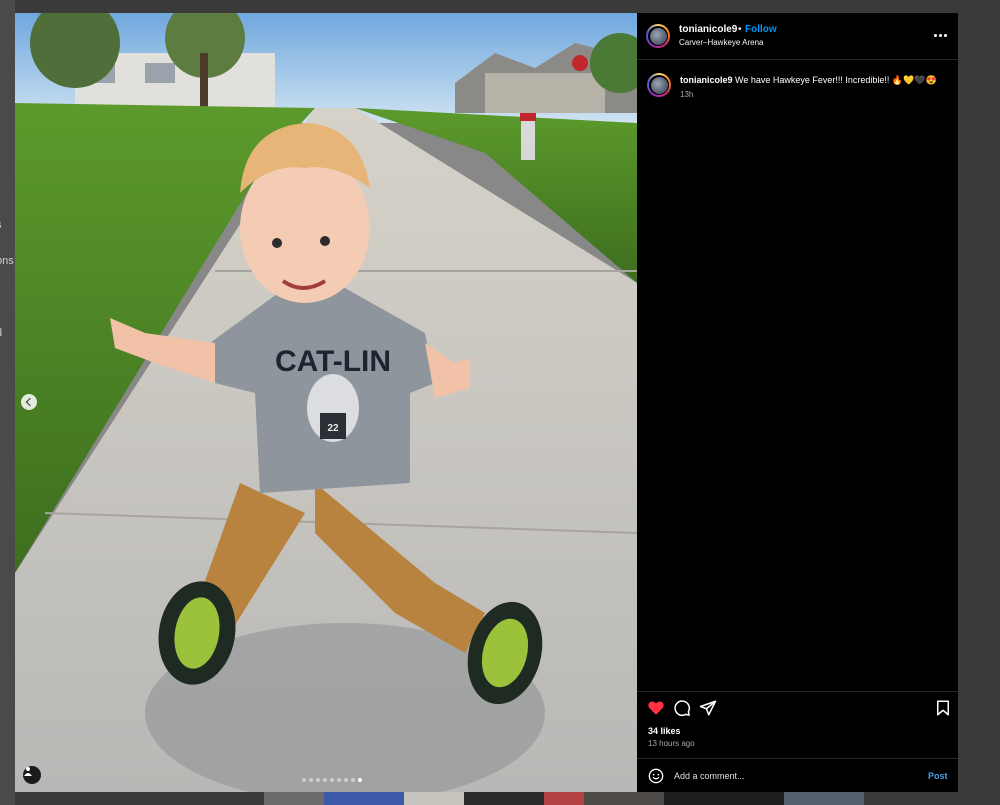 The width and height of the screenshot is (1000, 805). I want to click on carousel-previous-button, so click(29, 402).